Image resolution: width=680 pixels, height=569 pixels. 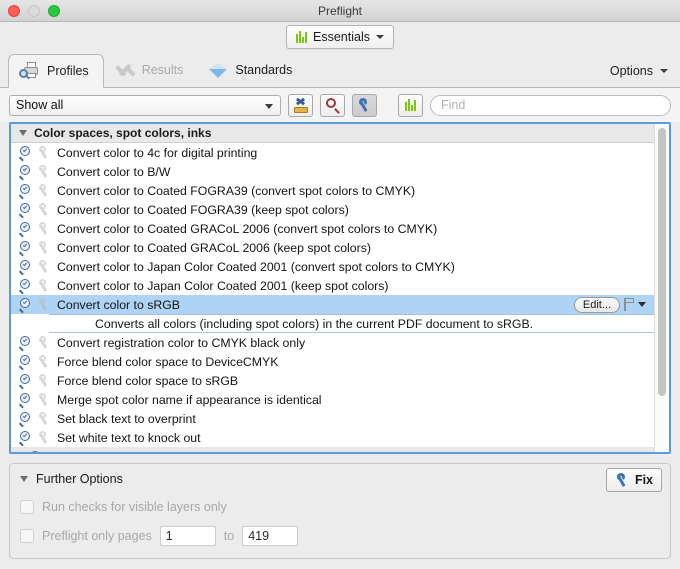 I want to click on list-item: Force blend color space to DeviceCMYK, so click(x=332, y=361).